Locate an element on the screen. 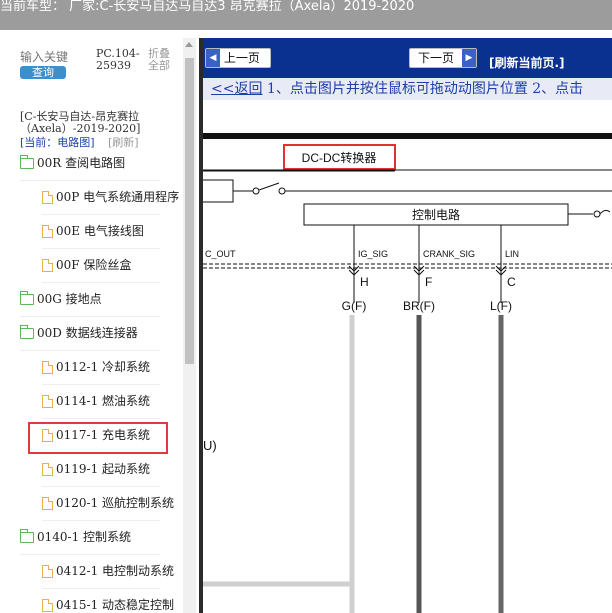 The height and width of the screenshot is (613, 612). pin-signal-ig: IG_SIG is located at coordinates (373, 254).